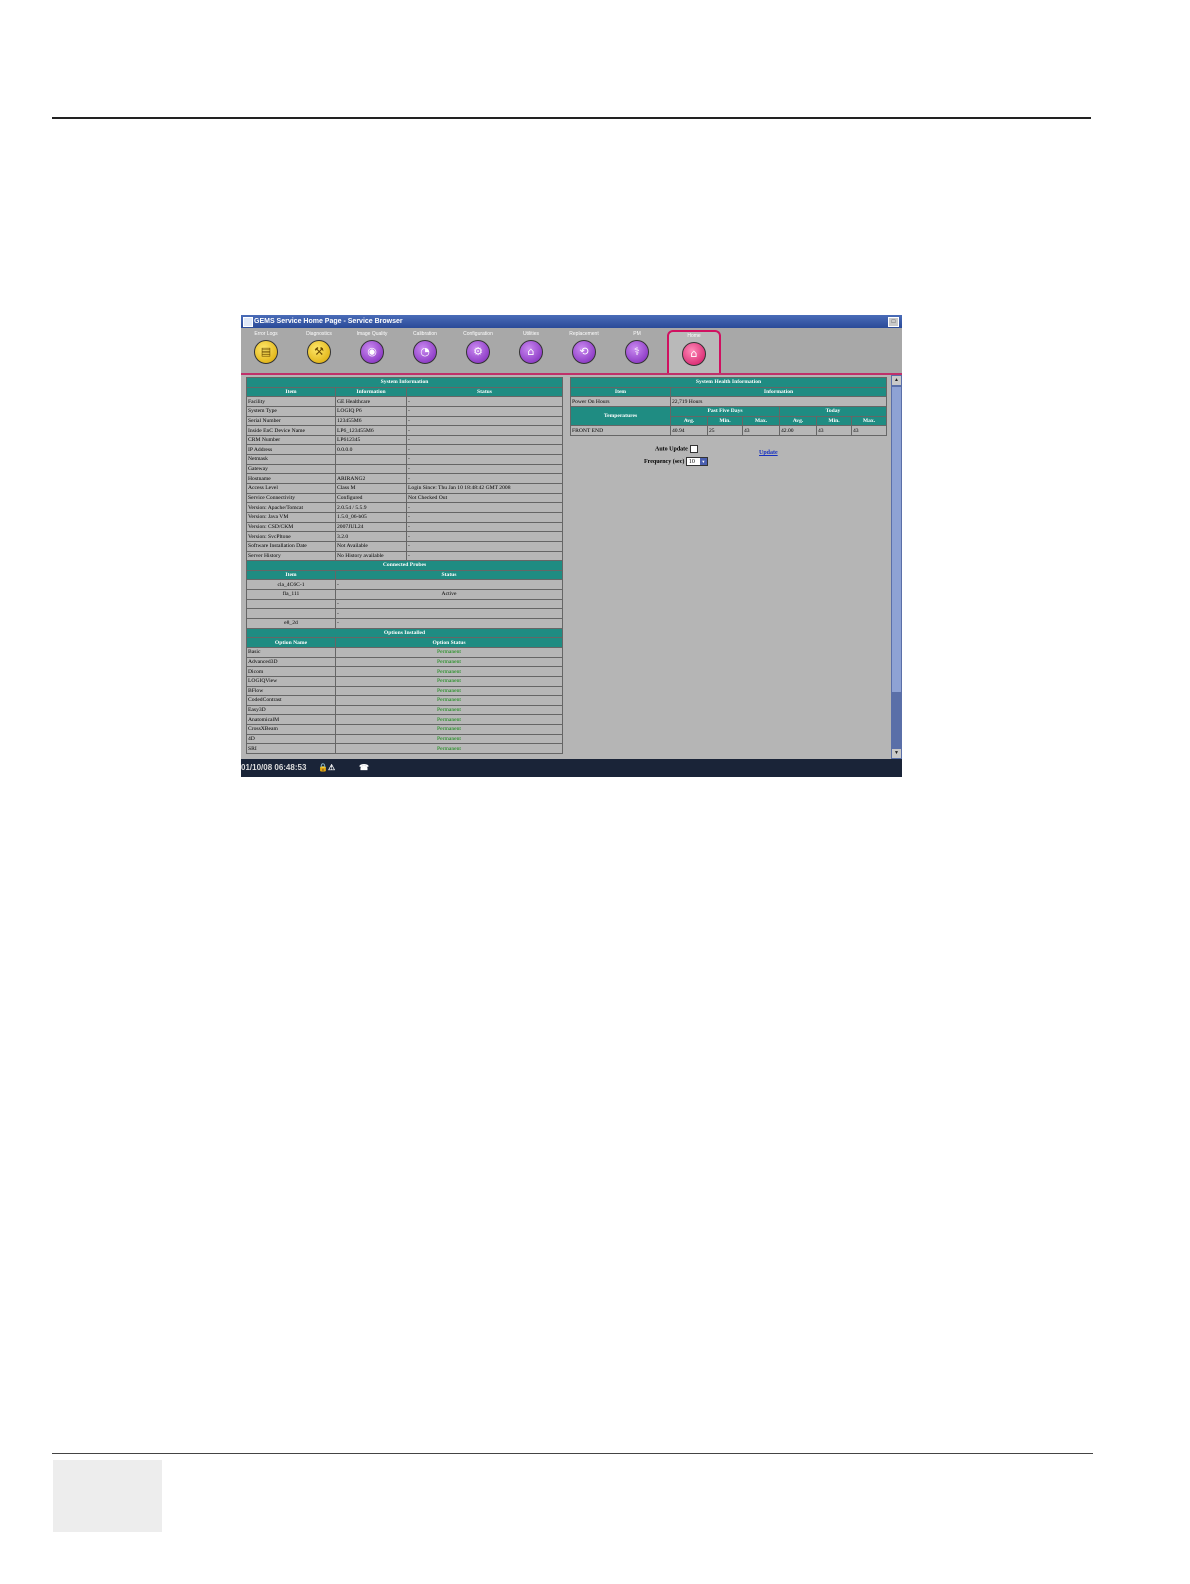 Image resolution: width=1190 pixels, height=1584 pixels. Describe the element at coordinates (571, 118) in the screenshot. I see `header-rule` at that location.